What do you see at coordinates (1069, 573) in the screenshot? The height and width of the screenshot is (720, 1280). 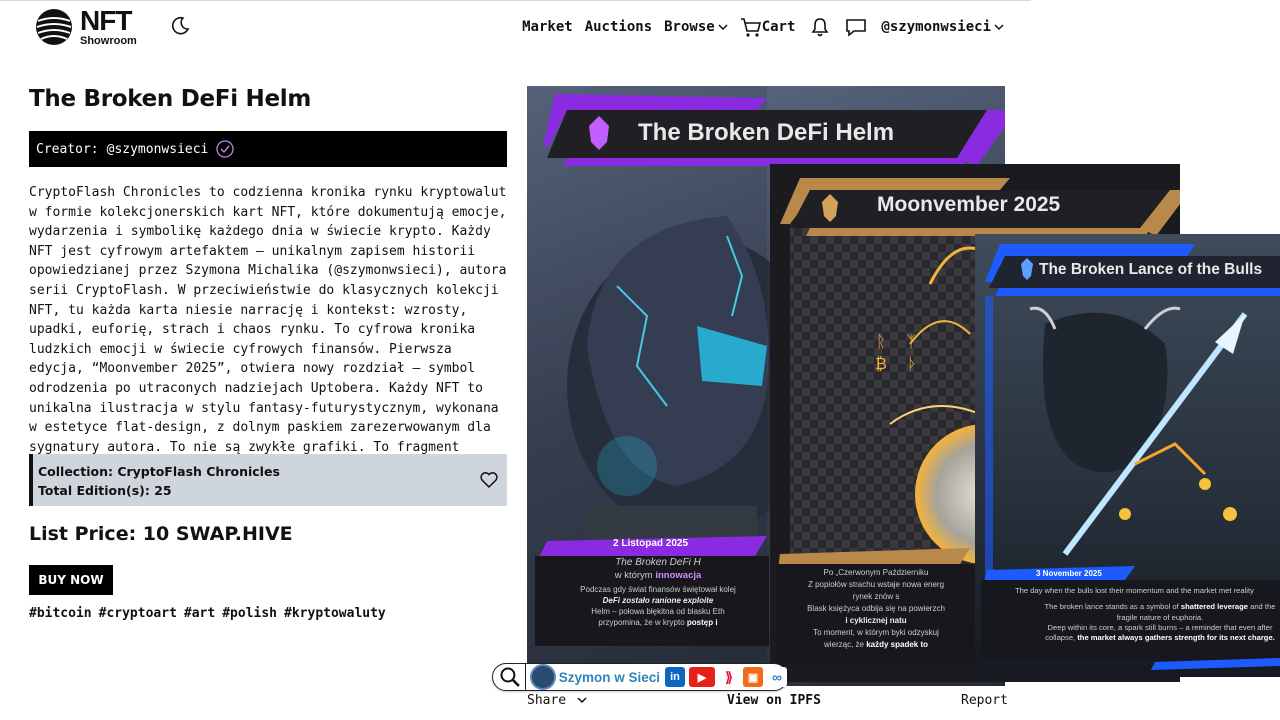 I see `card3-date: 3 November 2025` at bounding box center [1069, 573].